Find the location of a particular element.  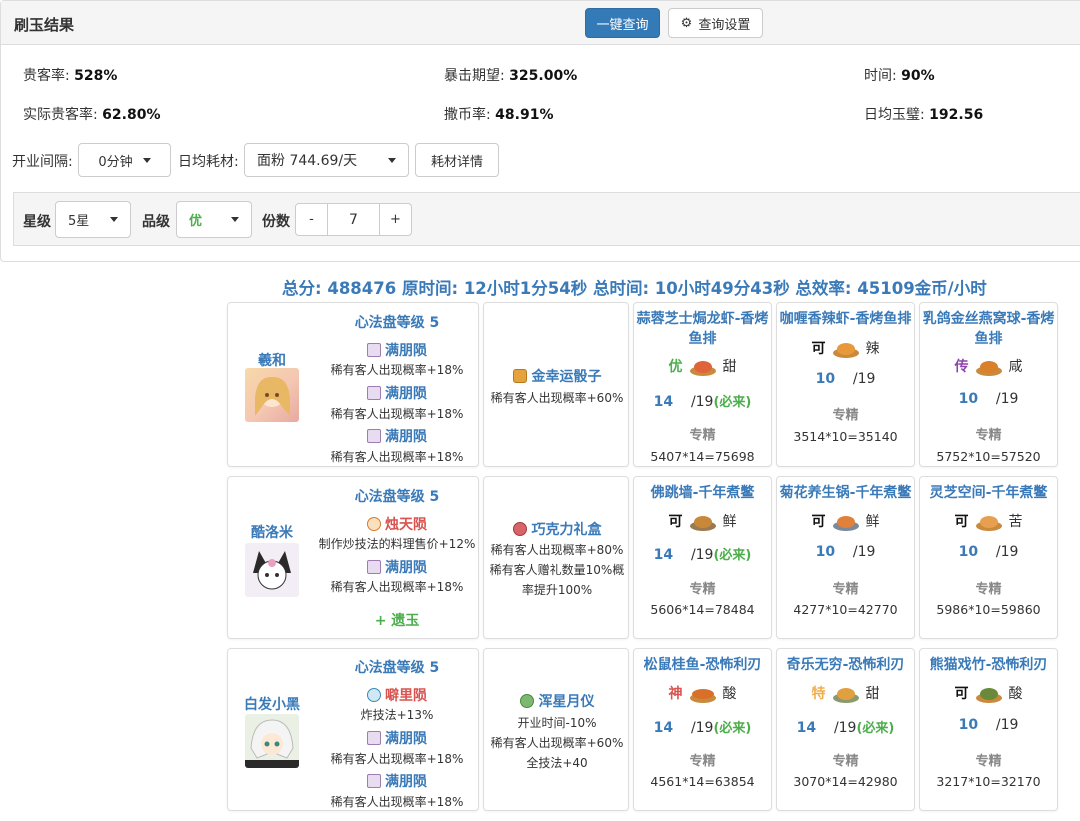

actual-guest-rate: 实际贵客率: 62.80% is located at coordinates (92, 115).